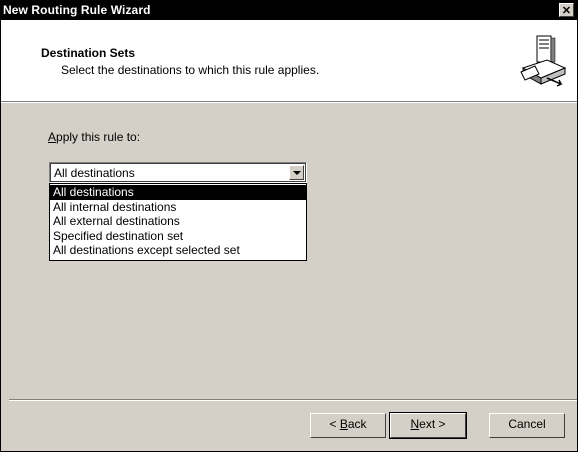 This screenshot has height=452, width=578. I want to click on dropdown-option: All destinations, so click(178, 192).